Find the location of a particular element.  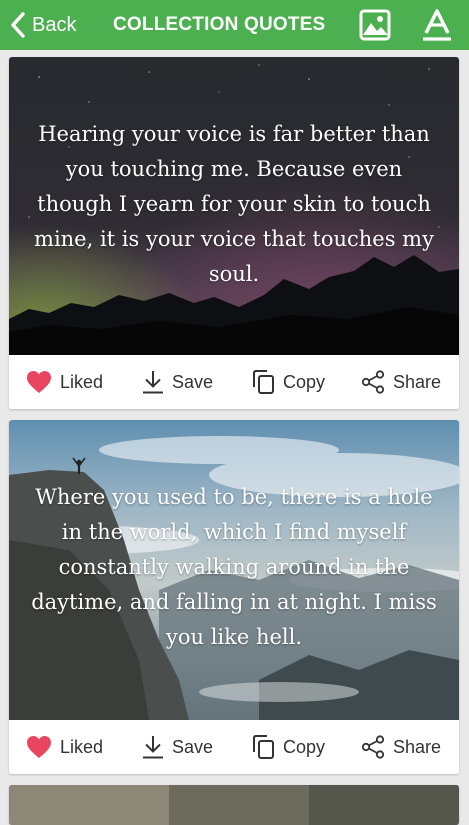

top-app-bar: Back COLLECTION QUOTES is located at coordinates (234, 25).